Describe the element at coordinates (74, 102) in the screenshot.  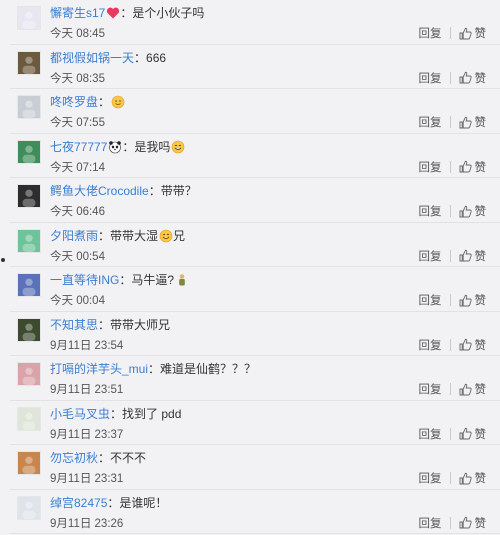
I see `comment-username: 咚咚罗盘` at that location.